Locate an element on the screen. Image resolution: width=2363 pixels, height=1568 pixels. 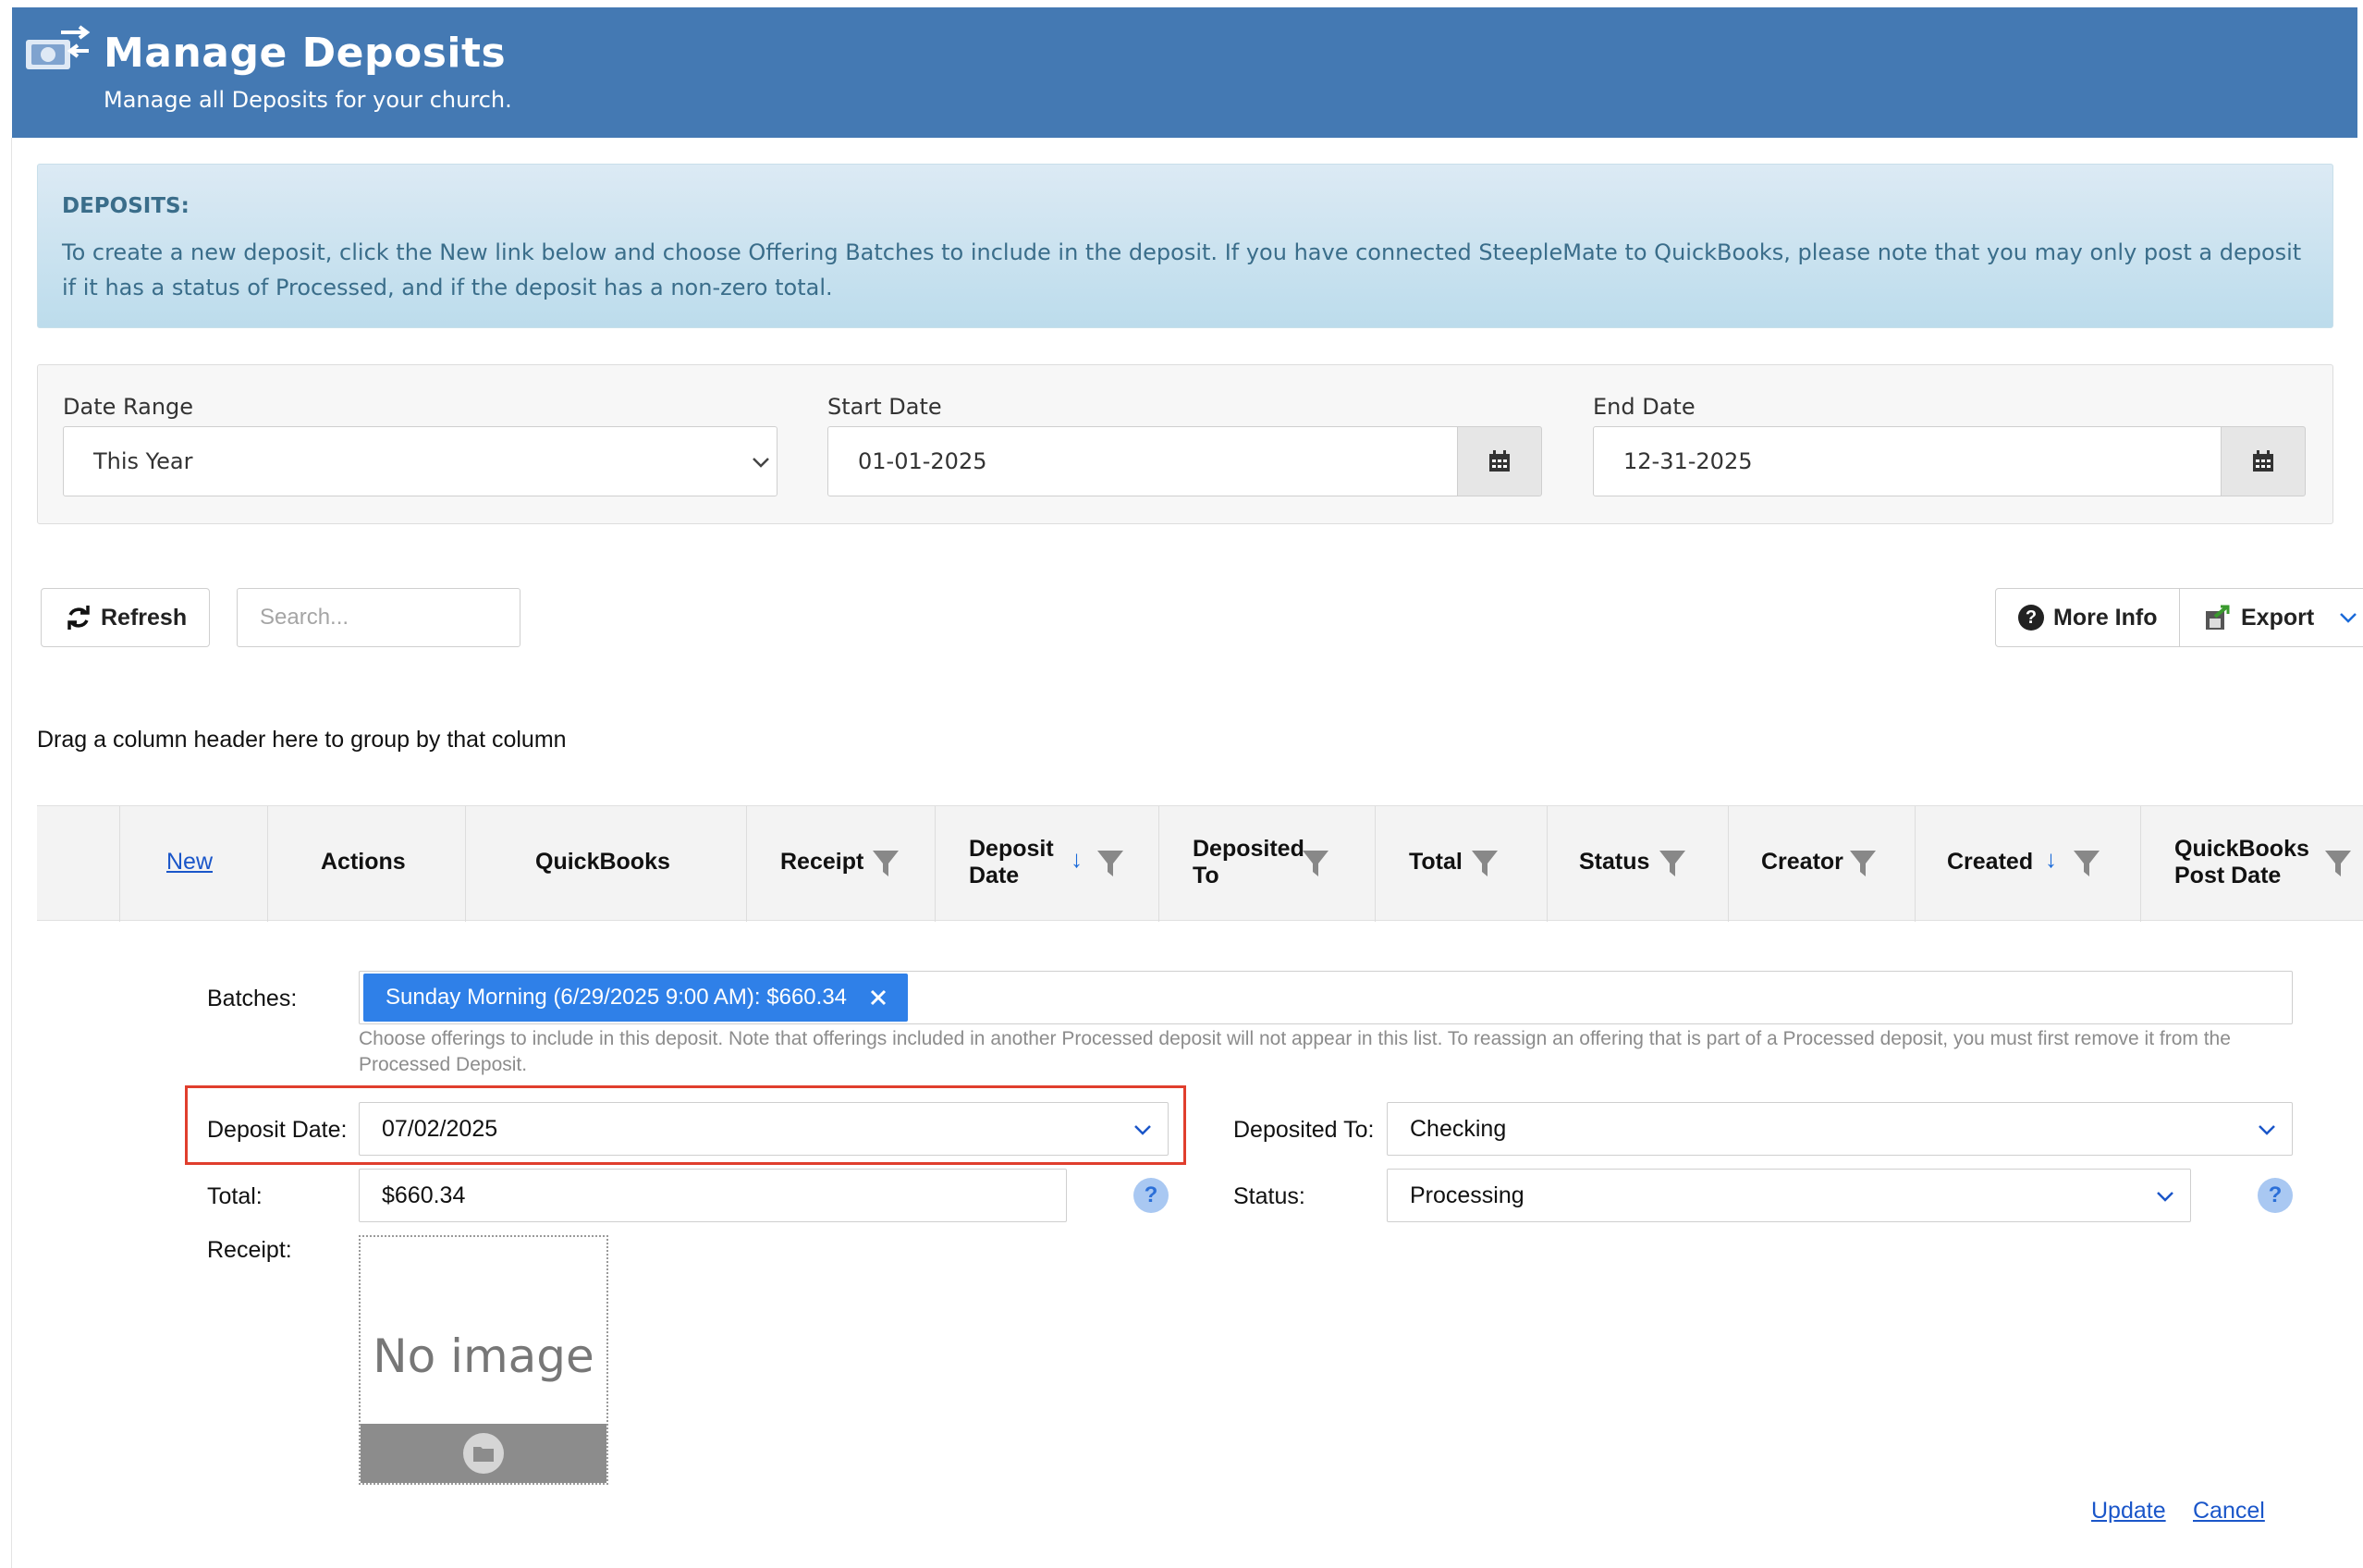
column-label: Post Date is located at coordinates (2228, 876).